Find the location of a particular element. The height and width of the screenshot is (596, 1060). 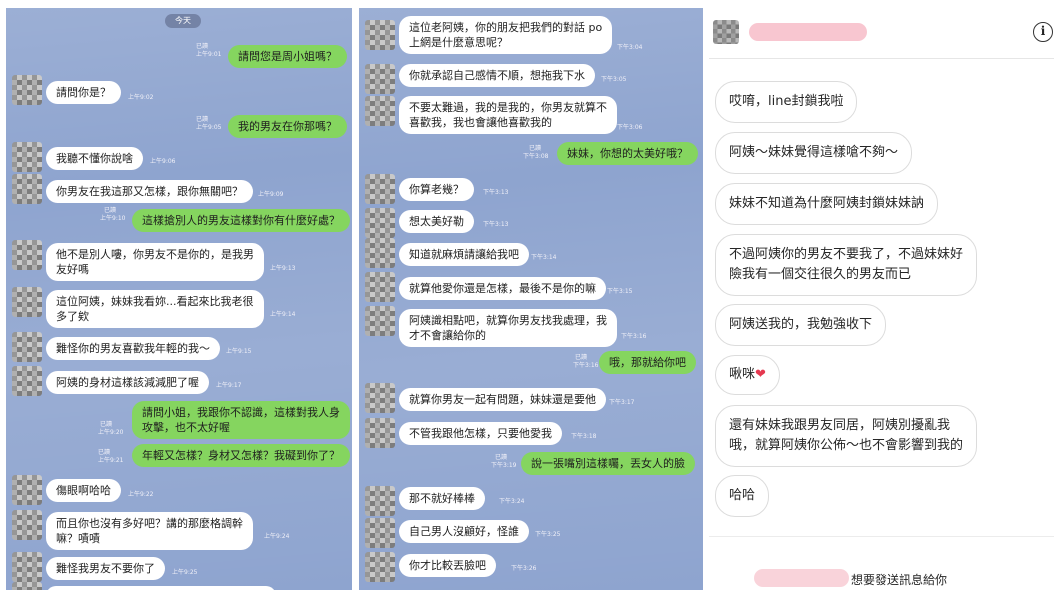

dm-message-bubble: 還有妹妹我跟男友同居，阿姨別擾亂我 哦，就算阿姨你公佈～也不會影響到我的 is located at coordinates (846, 436).